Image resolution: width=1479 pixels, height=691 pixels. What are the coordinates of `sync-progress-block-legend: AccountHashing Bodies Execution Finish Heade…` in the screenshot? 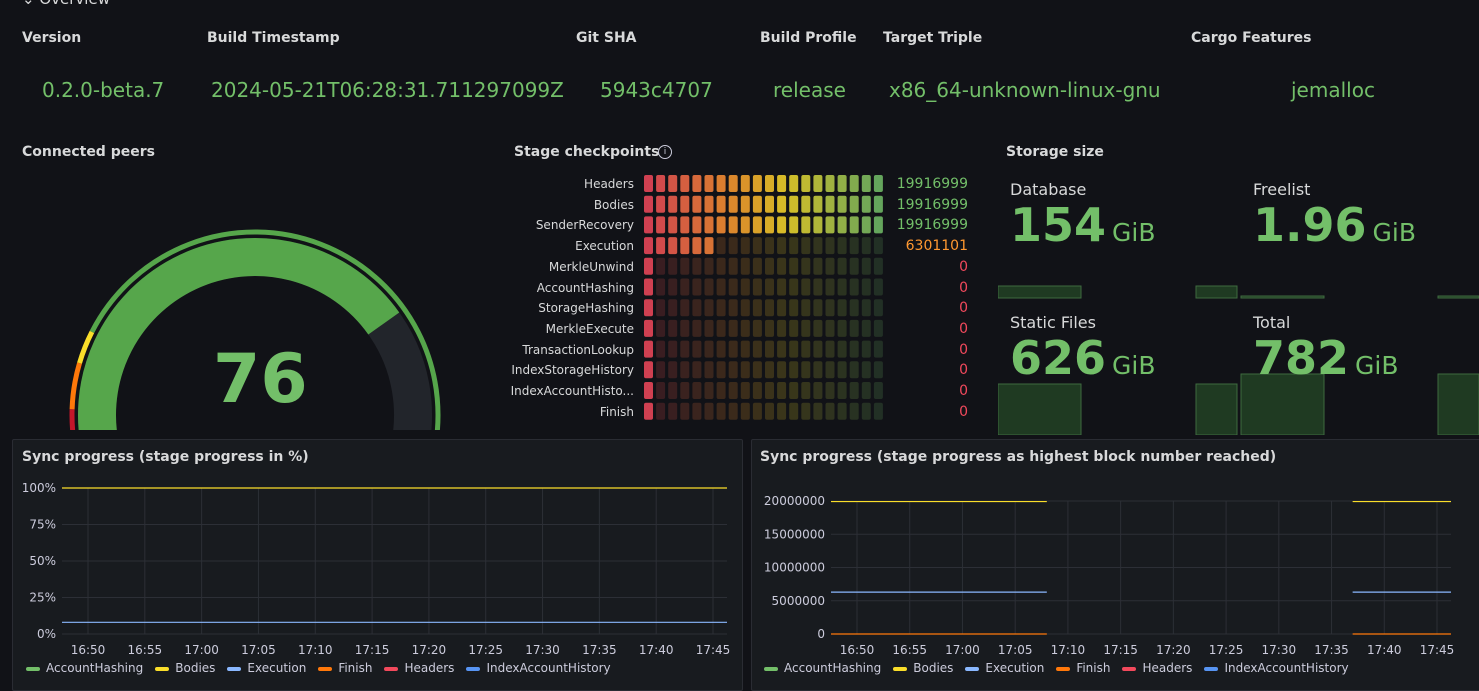 It's located at (1056, 668).